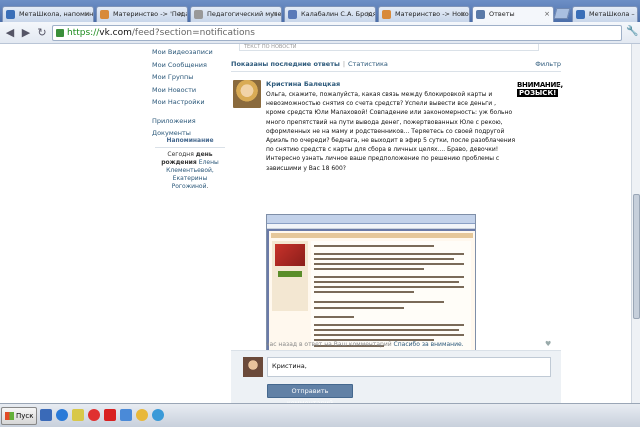  What do you see at coordinates (56, 14) in the screenshot?
I see `tab-title: МетаШкола, напомина` at bounding box center [56, 14].